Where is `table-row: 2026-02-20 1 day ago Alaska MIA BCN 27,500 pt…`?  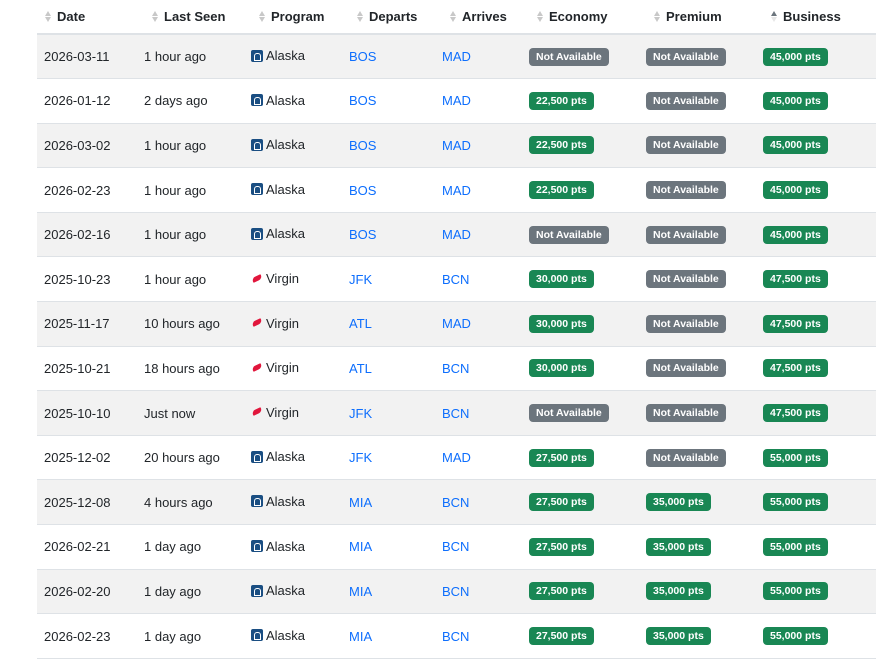
table-row: 2026-02-20 1 day ago Alaska MIA BCN 27,500 pt… is located at coordinates (456, 592).